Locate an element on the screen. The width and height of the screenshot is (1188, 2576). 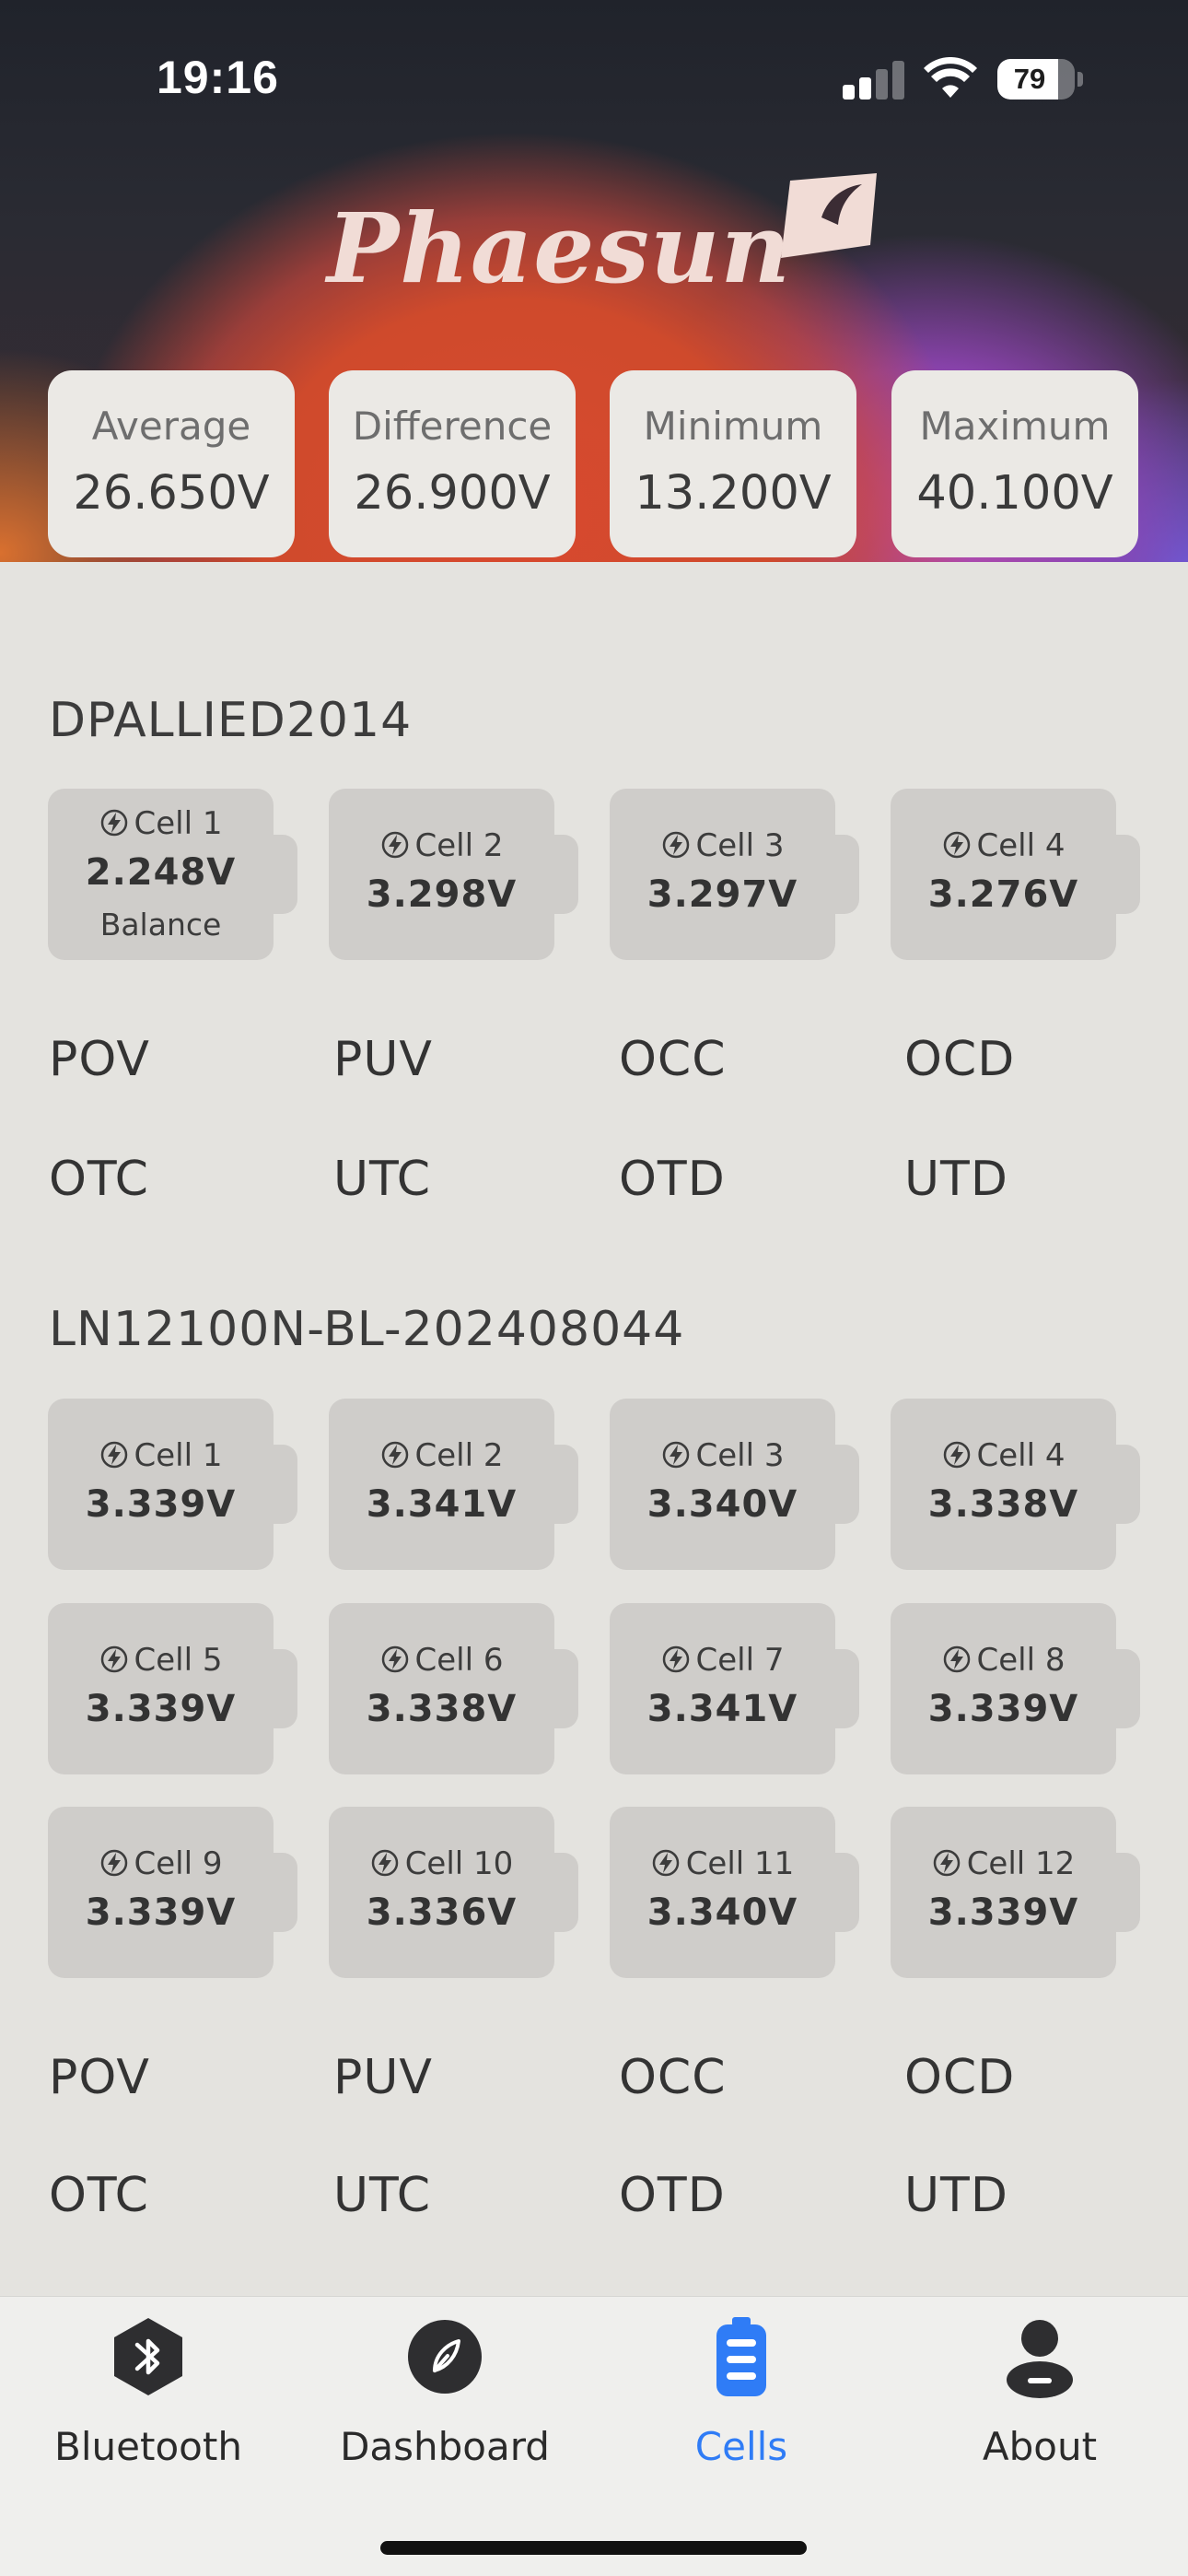
tab-bluetooth: Bluetooth is located at coordinates (148, 2407).